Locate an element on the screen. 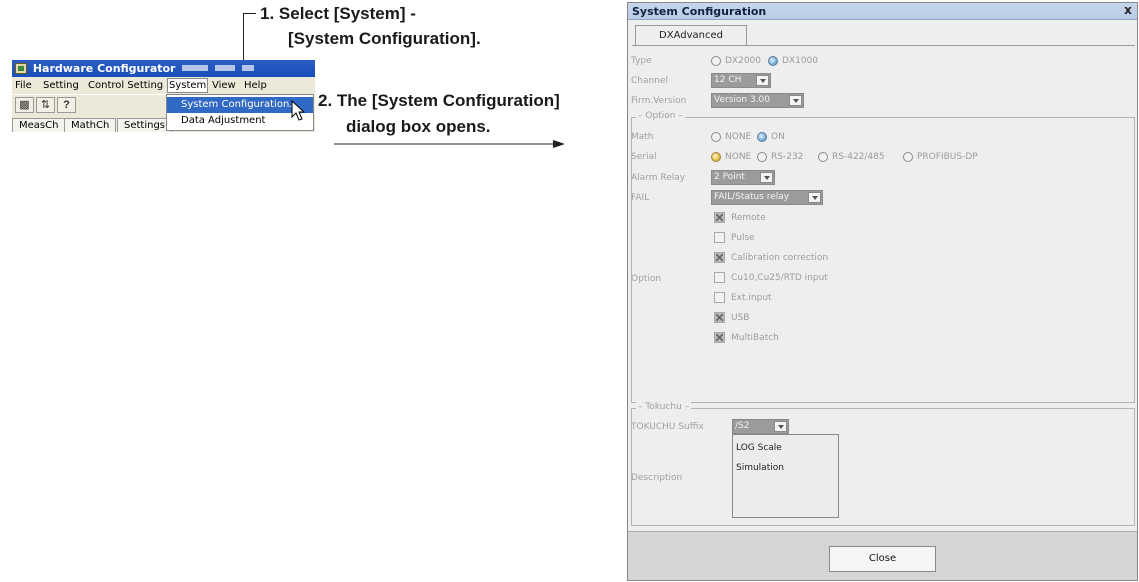 This screenshot has height=582, width=1139. math-radio-on is located at coordinates (762, 137).